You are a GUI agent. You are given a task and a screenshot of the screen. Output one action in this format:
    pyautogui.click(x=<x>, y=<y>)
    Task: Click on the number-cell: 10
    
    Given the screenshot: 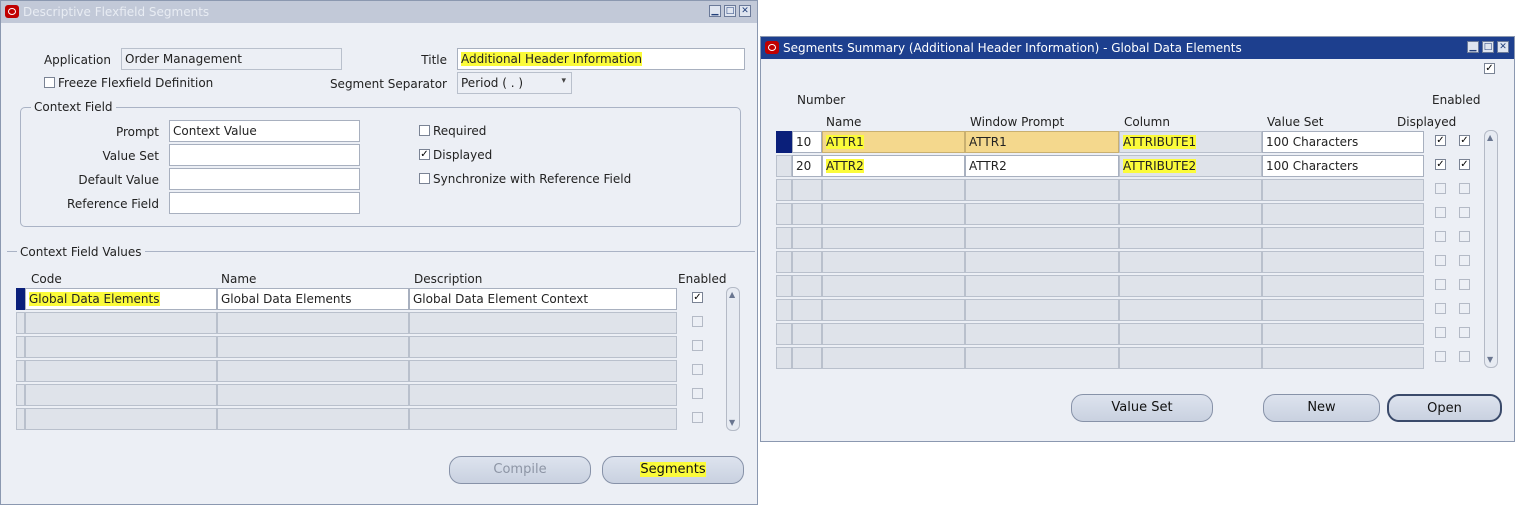 What is the action you would take?
    pyautogui.click(x=807, y=142)
    